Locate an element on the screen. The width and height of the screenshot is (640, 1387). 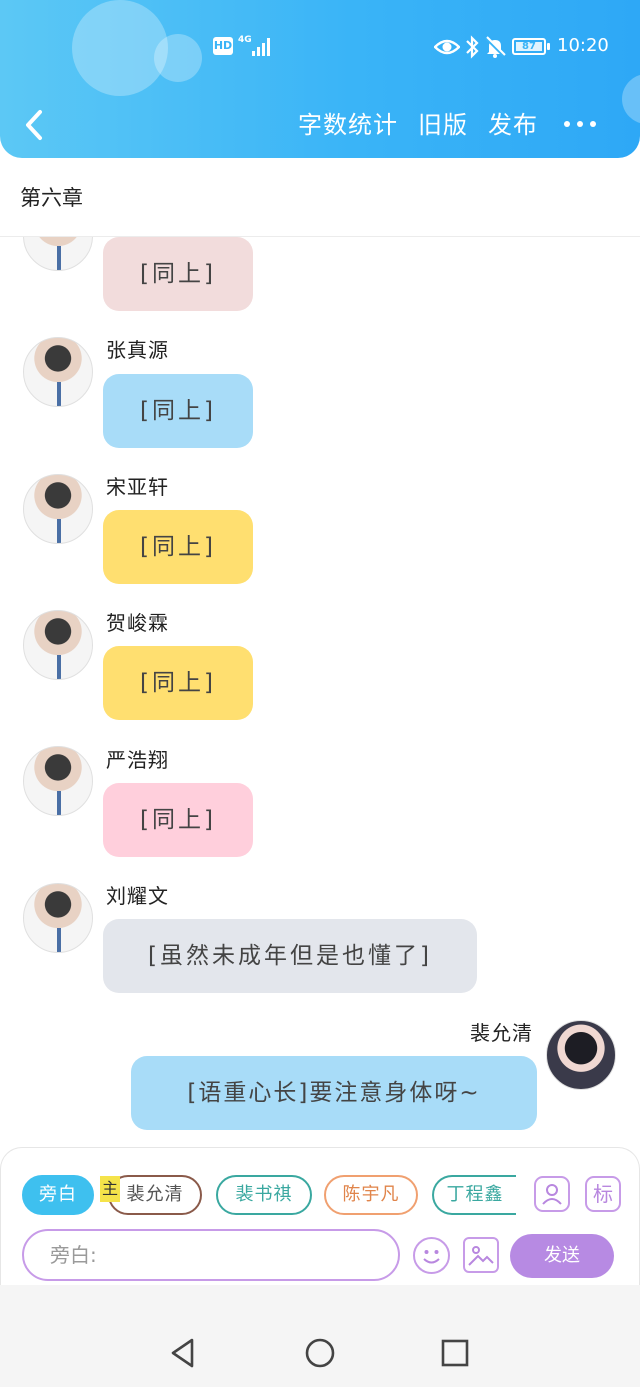
app-header: HD 4G 87 10:20 字数统计 旧版 发布 is located at coordinates (320, 79).